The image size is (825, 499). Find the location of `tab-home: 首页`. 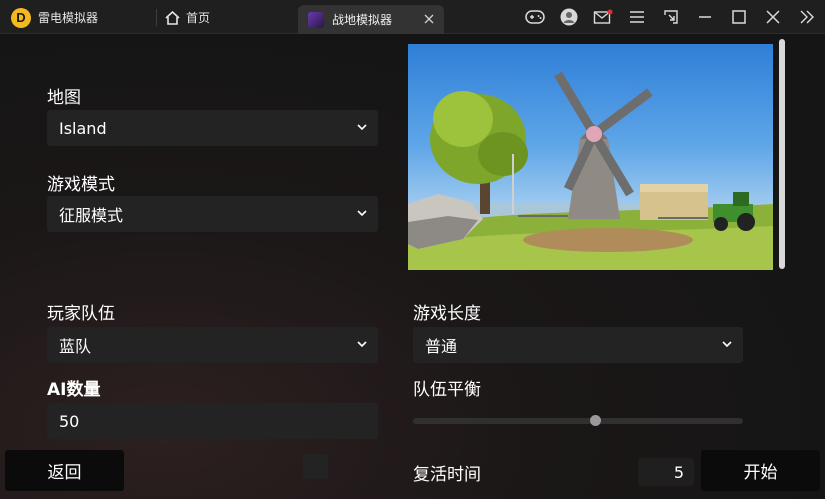

tab-home: 首页 is located at coordinates (187, 17).